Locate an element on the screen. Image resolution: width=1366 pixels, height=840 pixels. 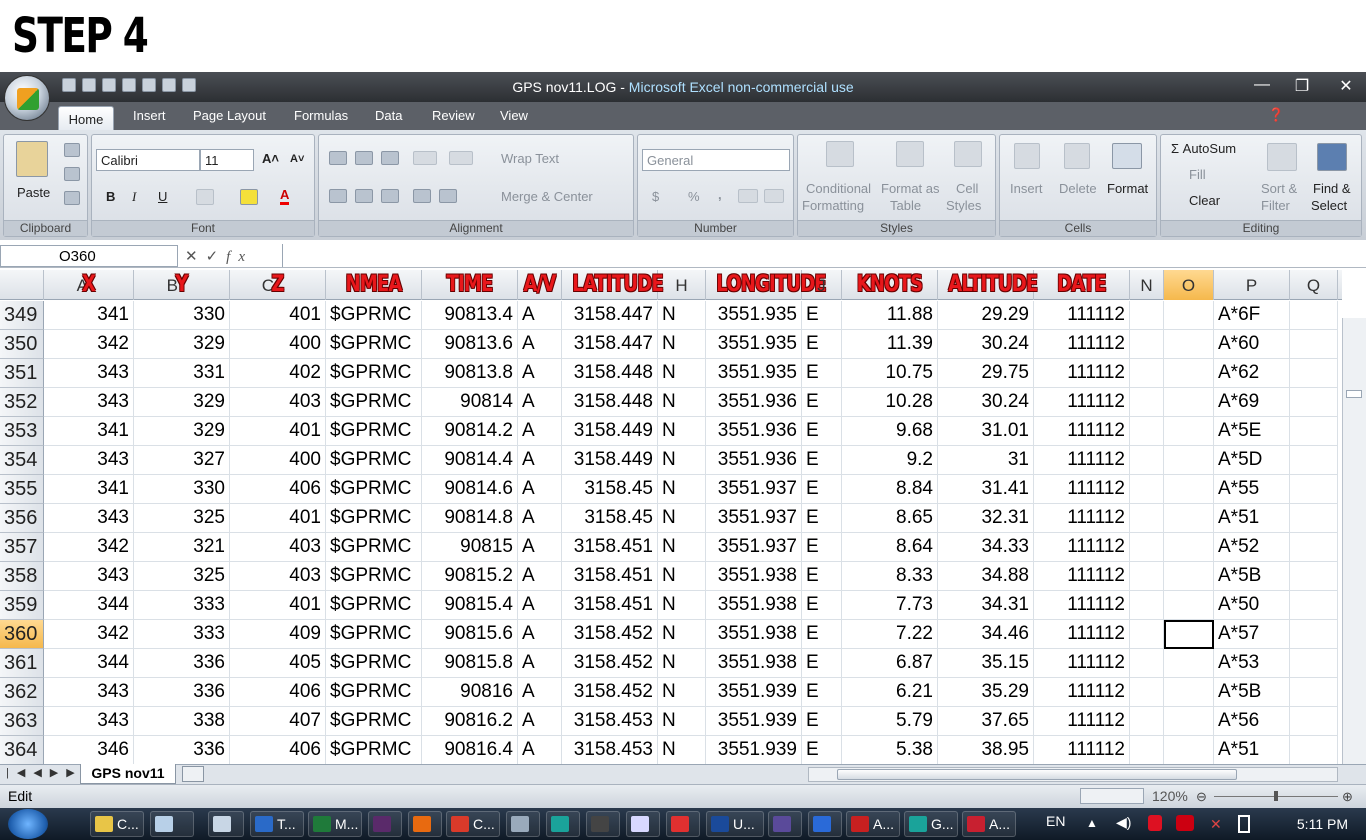
cell: 38.95 is located at coordinates (986, 750).